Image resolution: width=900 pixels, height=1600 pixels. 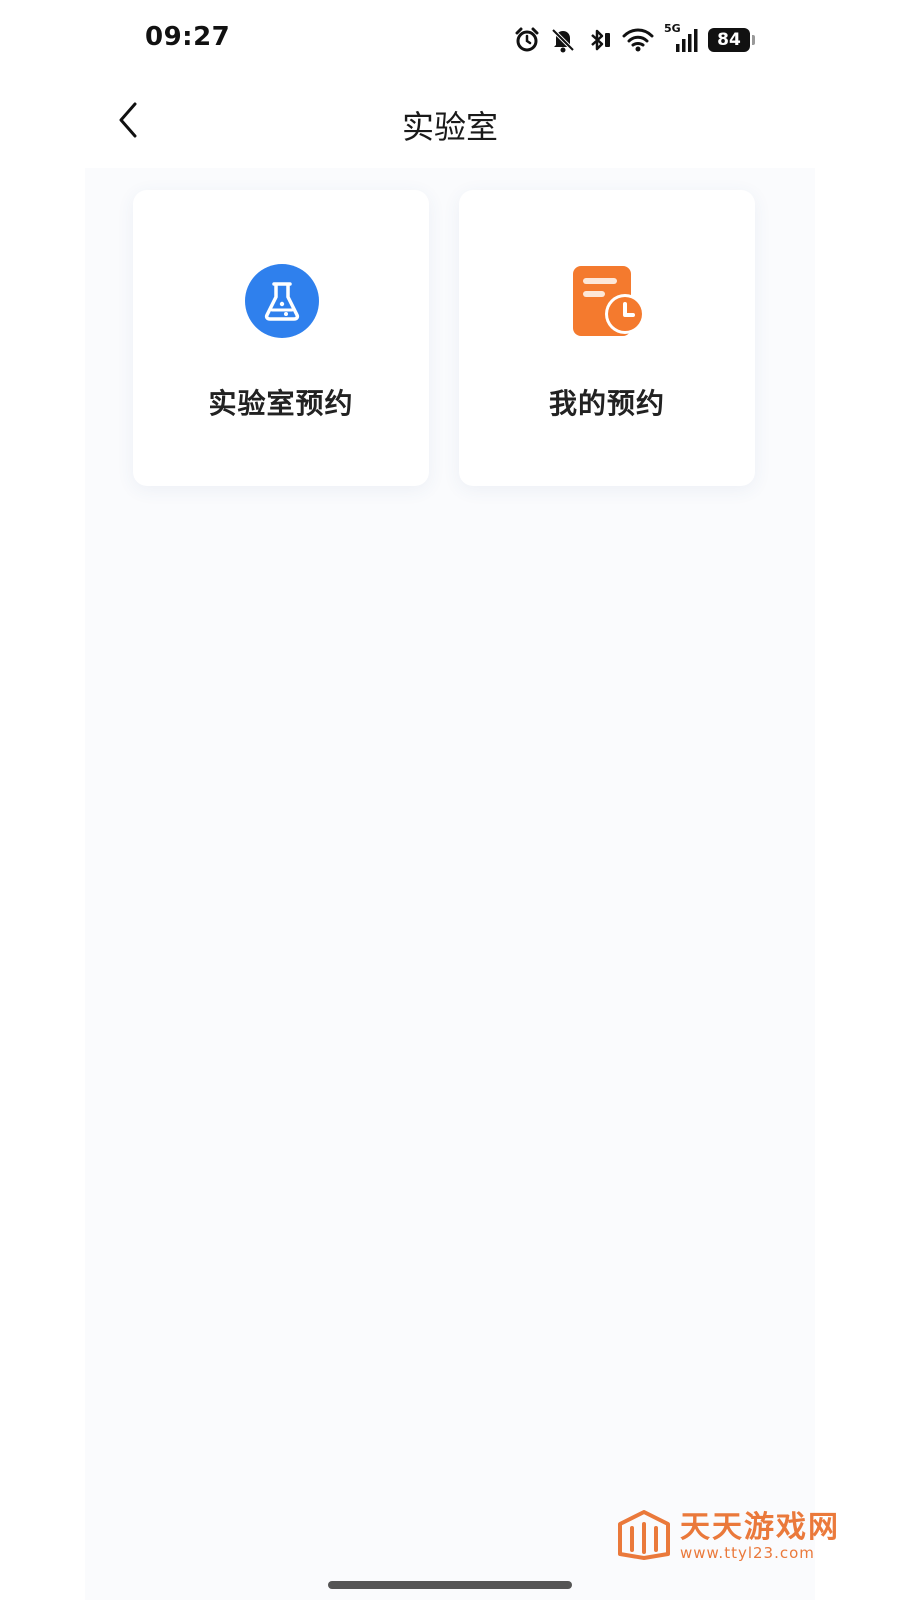 I want to click on watermark-title: 天天游戏网, so click(x=760, y=1527).